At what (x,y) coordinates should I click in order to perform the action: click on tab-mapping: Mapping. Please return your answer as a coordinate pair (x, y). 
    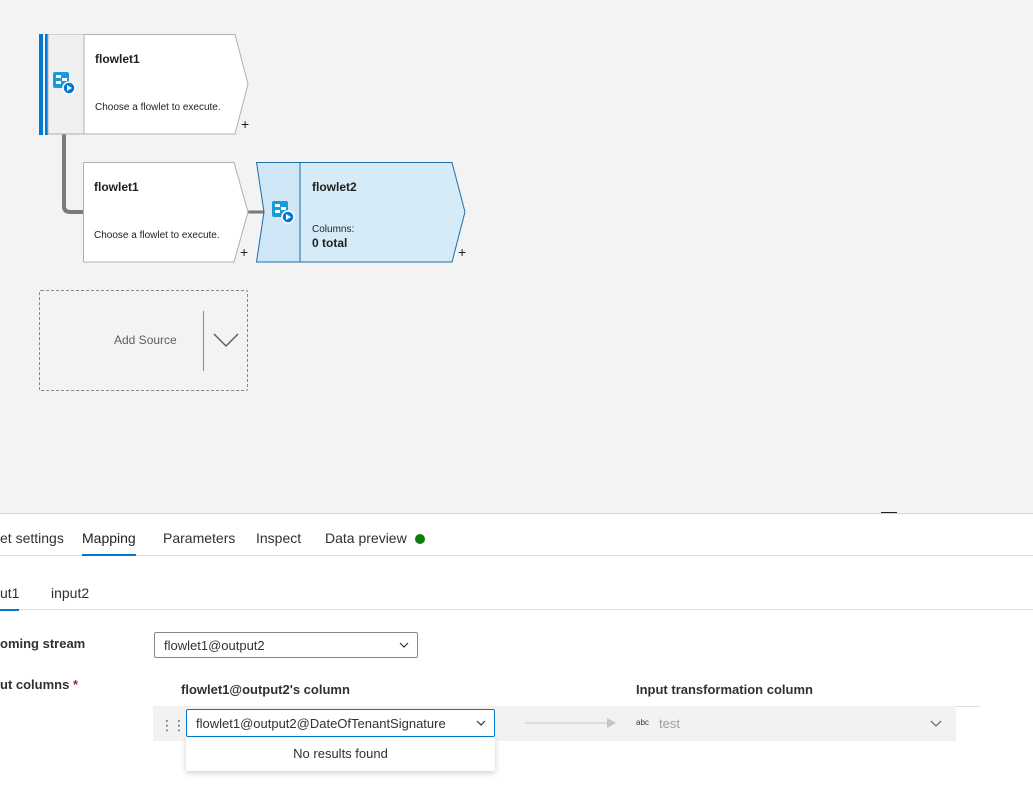
    Looking at the image, I should click on (109, 543).